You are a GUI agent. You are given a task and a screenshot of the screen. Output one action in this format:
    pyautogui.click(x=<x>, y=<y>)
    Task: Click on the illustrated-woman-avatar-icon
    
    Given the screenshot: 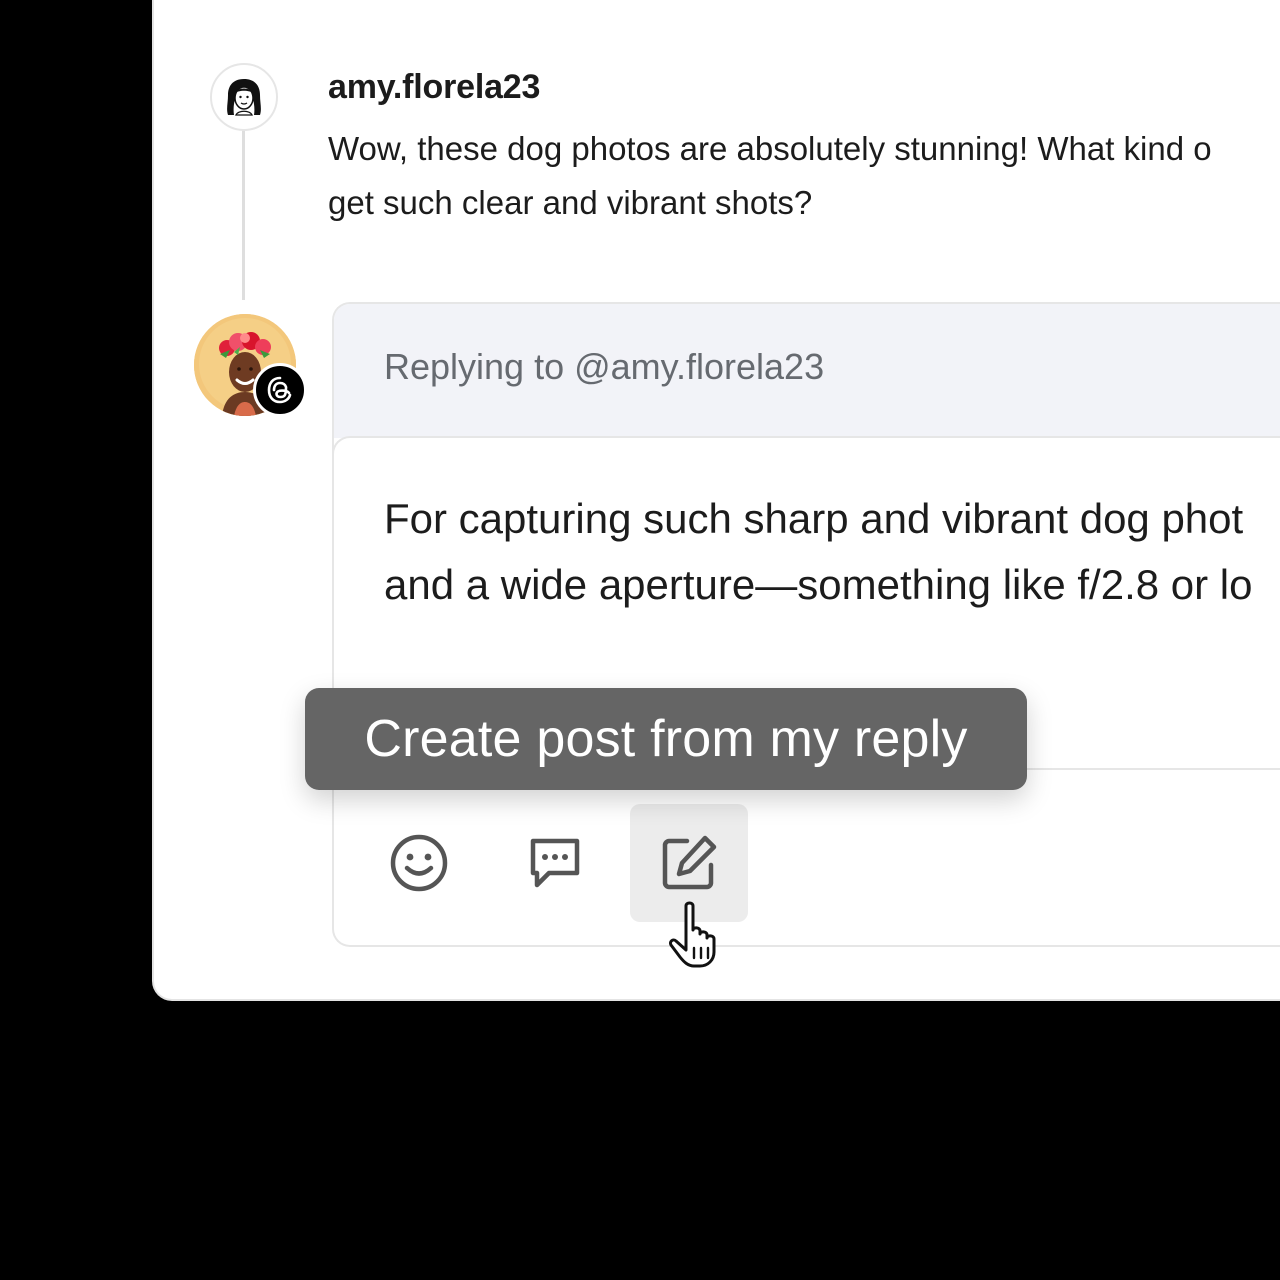 What is the action you would take?
    pyautogui.click(x=244, y=97)
    